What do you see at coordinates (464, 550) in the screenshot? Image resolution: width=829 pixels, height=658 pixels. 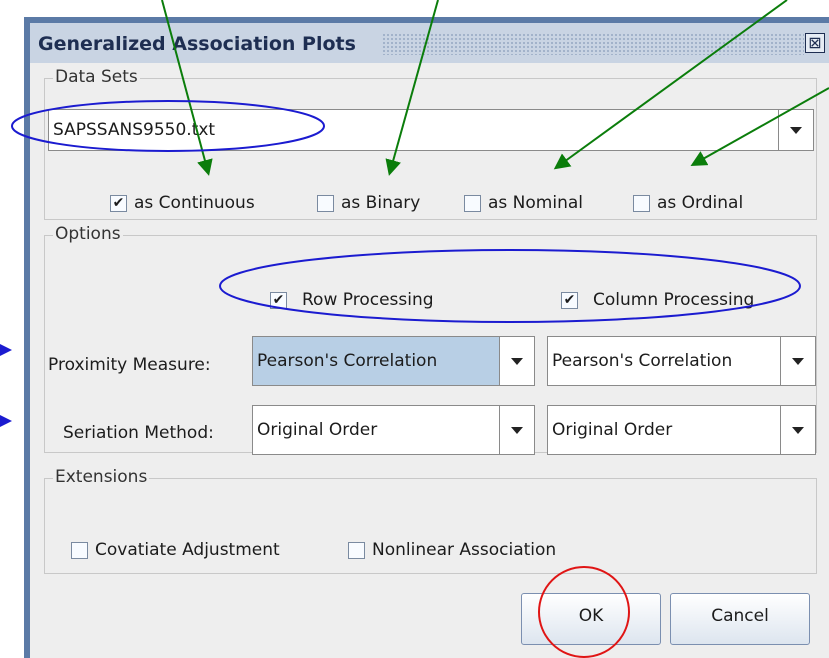 I see `nonlinear-association-label: Nonlinear Association` at bounding box center [464, 550].